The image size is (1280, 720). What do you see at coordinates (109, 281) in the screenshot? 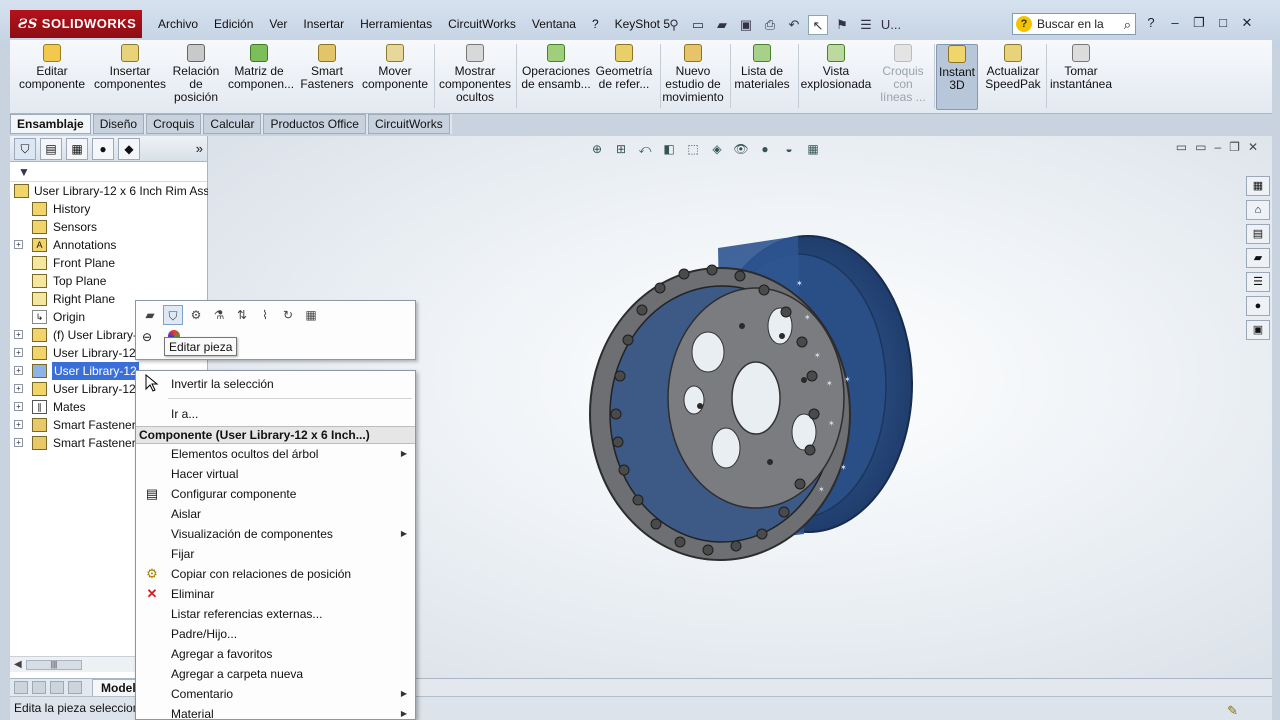
I see `tree-item-top-plane: Top Plane` at bounding box center [109, 281].